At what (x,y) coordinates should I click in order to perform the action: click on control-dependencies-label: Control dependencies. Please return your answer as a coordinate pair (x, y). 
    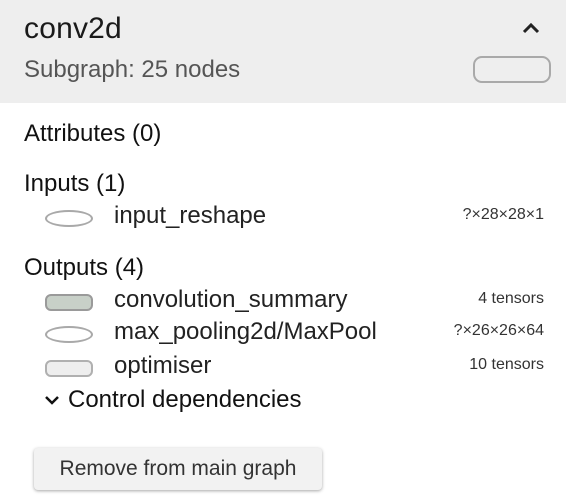
    Looking at the image, I should click on (185, 399).